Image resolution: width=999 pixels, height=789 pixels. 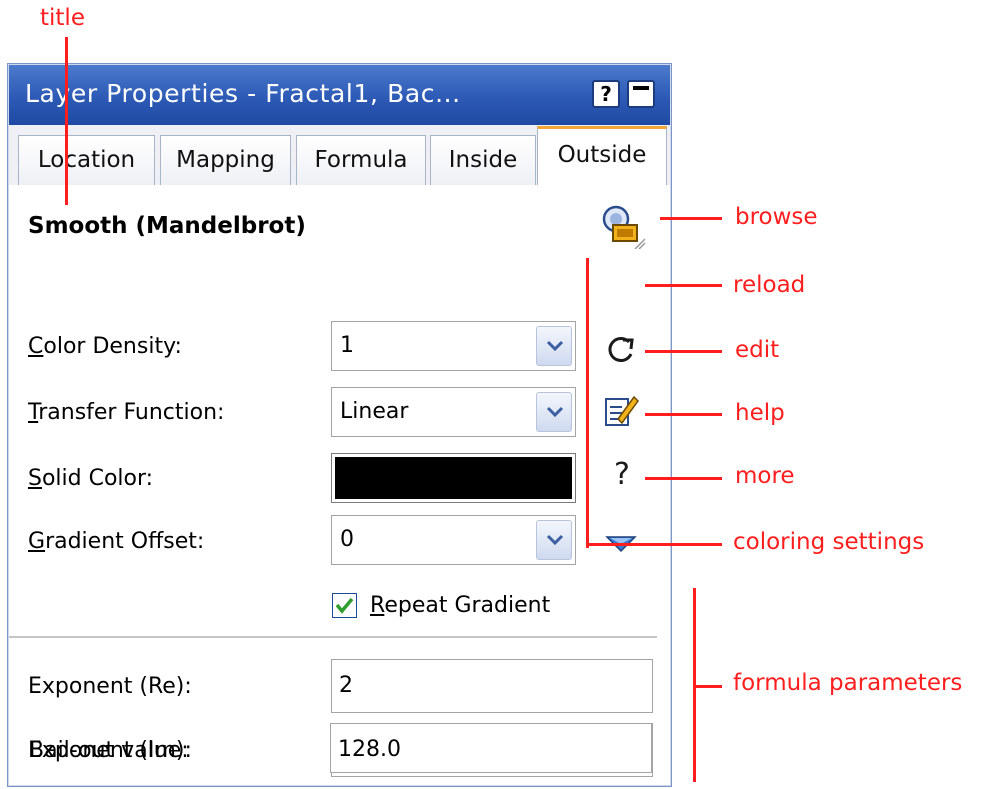 I want to click on gradient-offset-value: 0, so click(x=347, y=539).